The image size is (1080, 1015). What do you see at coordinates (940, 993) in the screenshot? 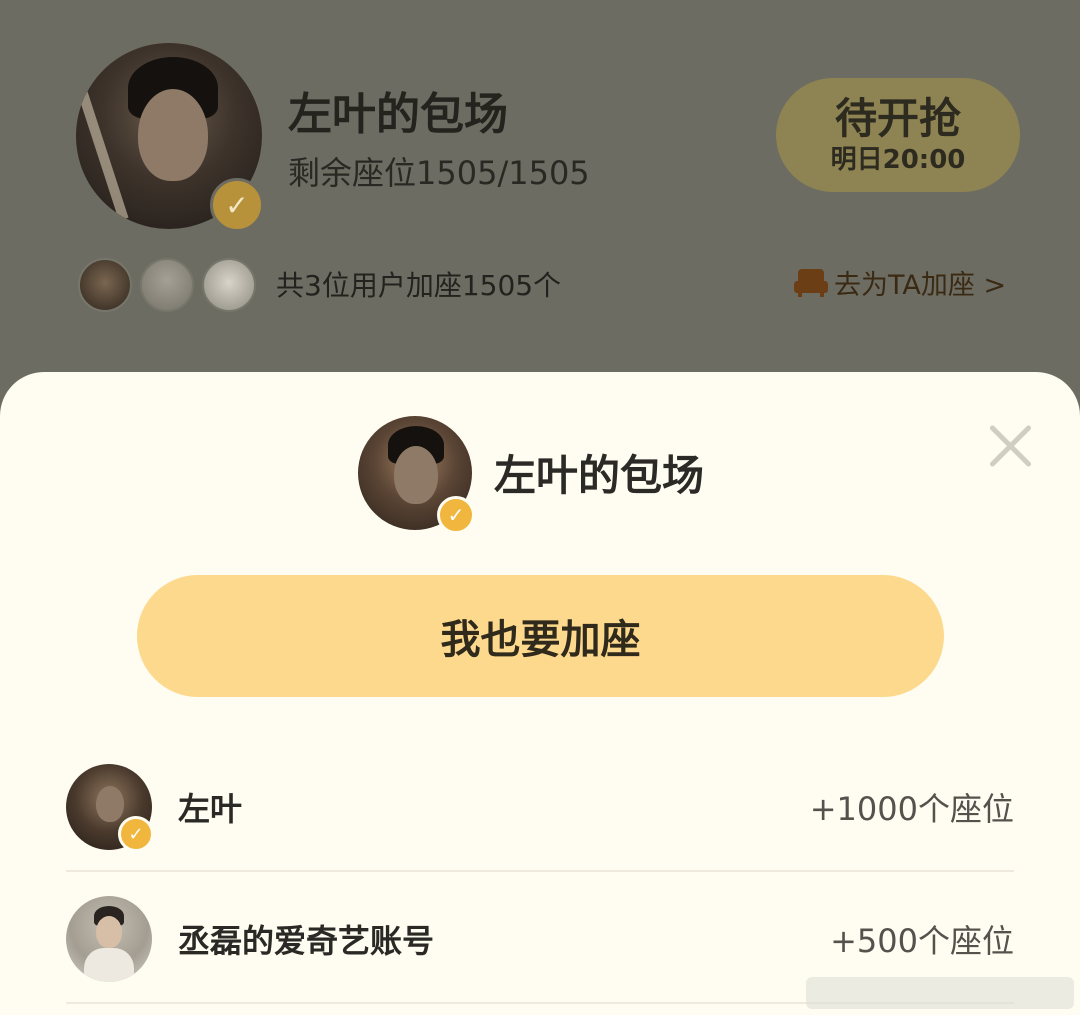
I see `home-indicator` at bounding box center [940, 993].